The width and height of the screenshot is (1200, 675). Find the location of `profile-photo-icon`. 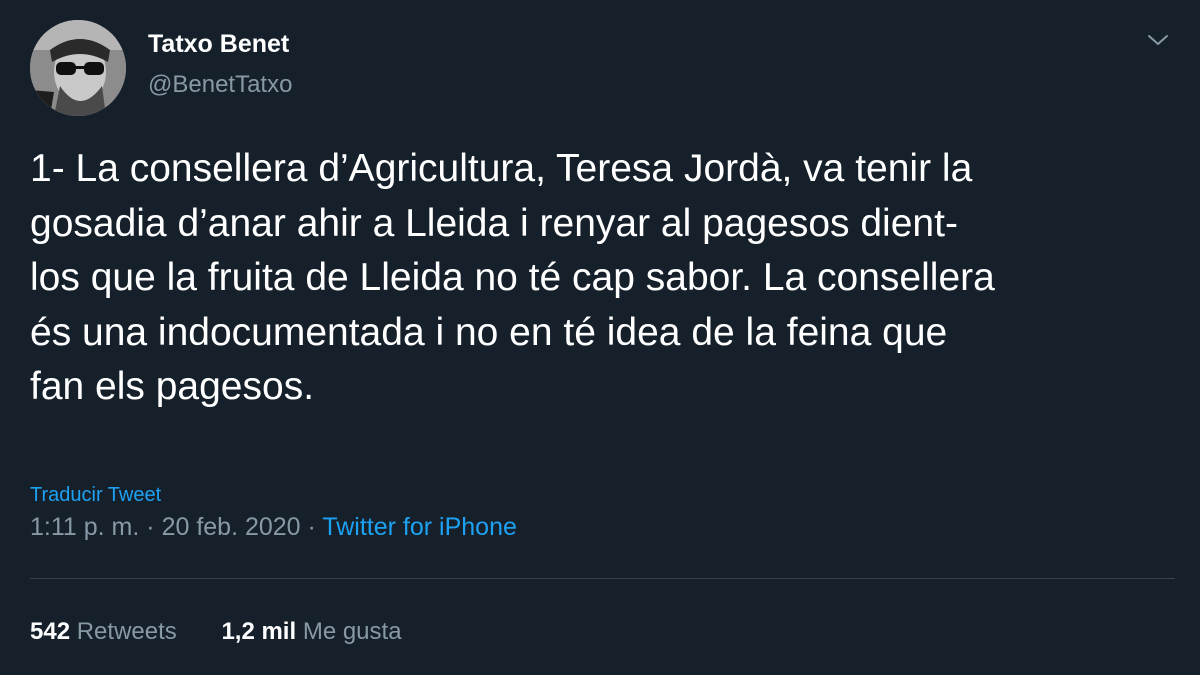

profile-photo-icon is located at coordinates (78, 68).